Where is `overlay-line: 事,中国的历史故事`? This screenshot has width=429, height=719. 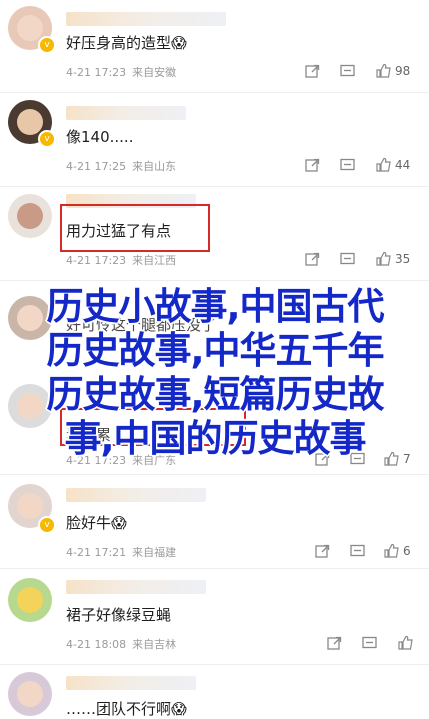
overlay-line: 事,中国的历史故事 is located at coordinates (215, 438).